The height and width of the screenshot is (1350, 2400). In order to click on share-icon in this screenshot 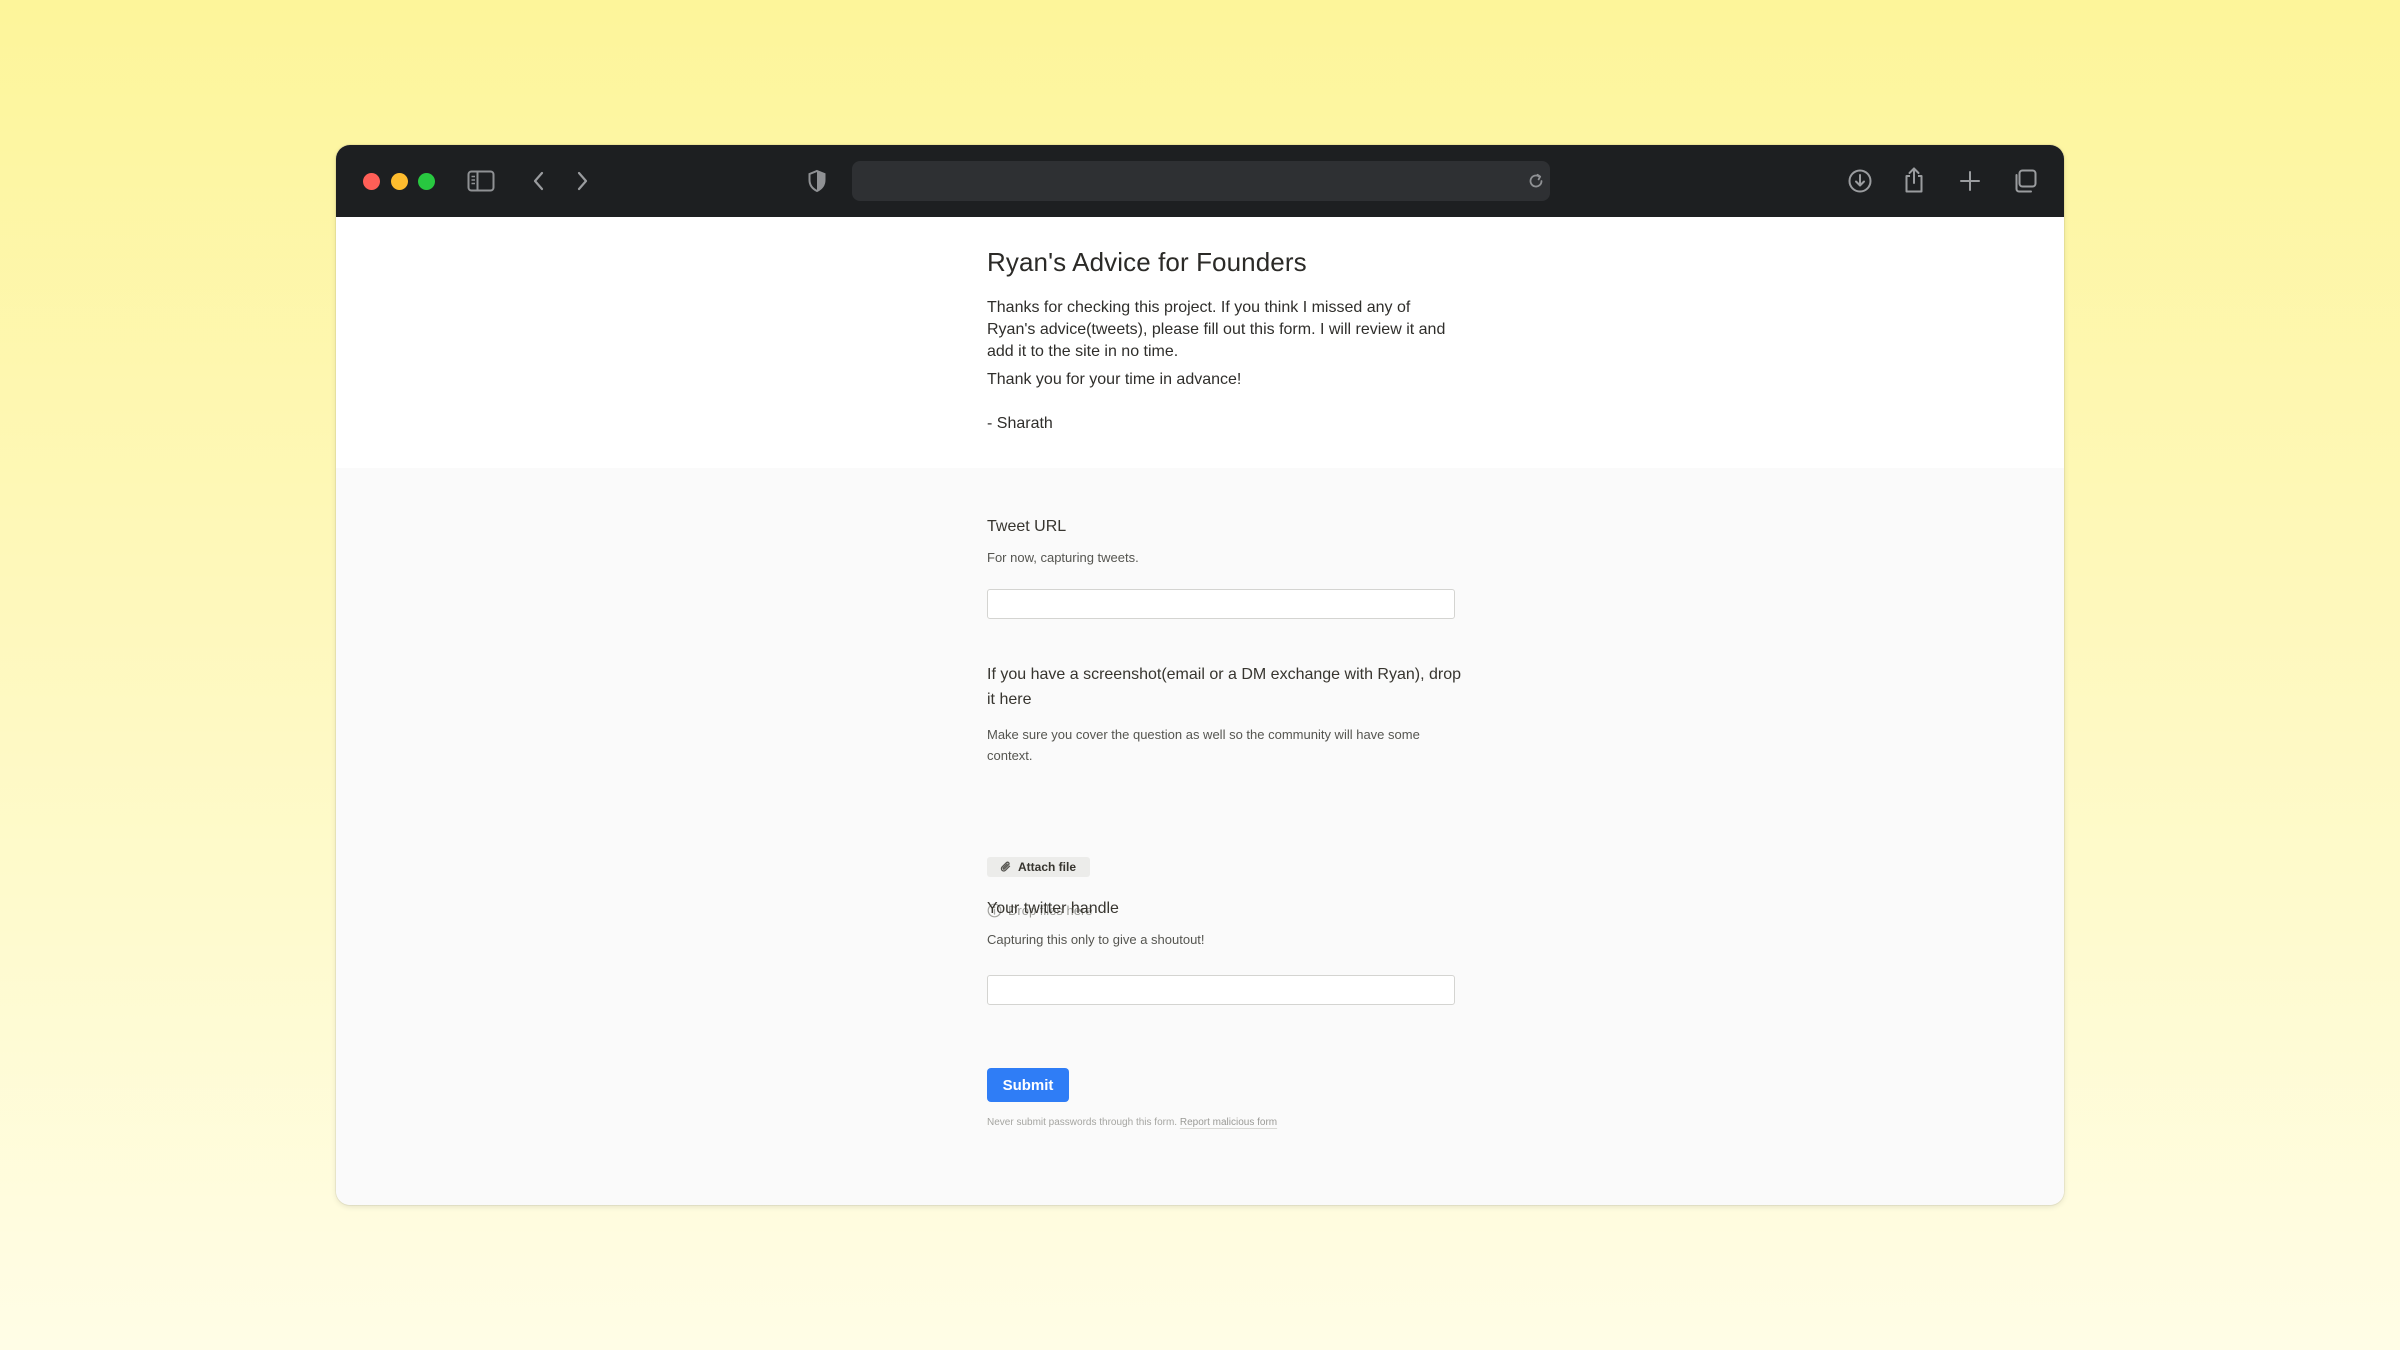, I will do `click(1914, 180)`.